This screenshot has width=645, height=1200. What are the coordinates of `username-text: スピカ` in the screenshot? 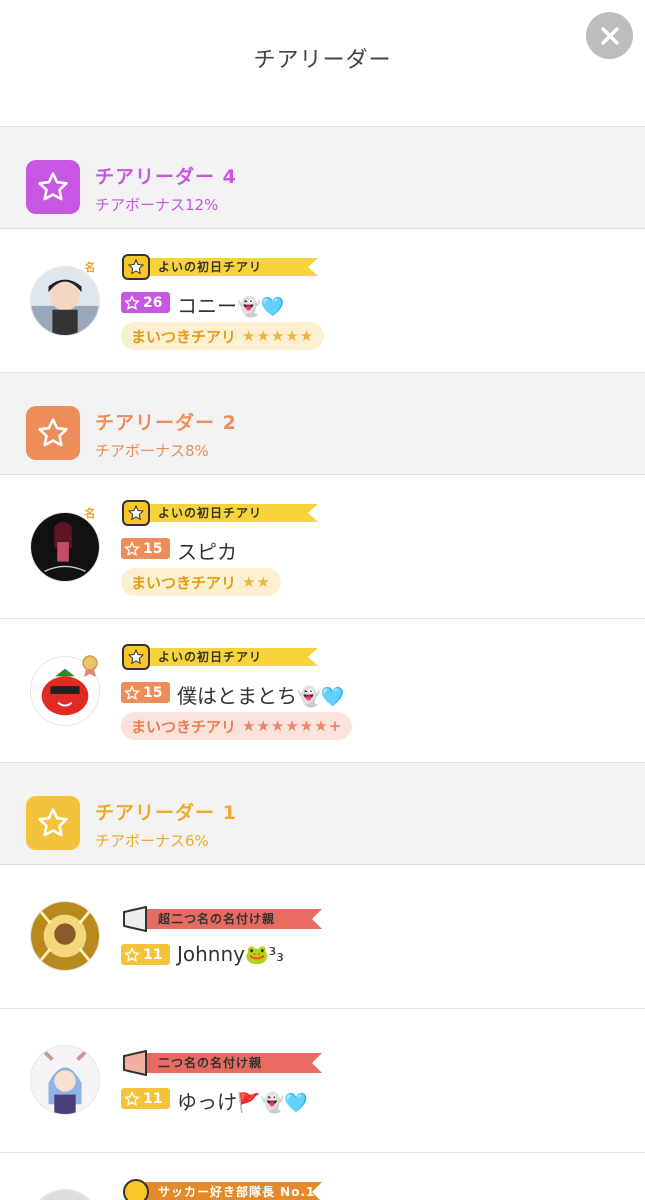 It's located at (207, 552).